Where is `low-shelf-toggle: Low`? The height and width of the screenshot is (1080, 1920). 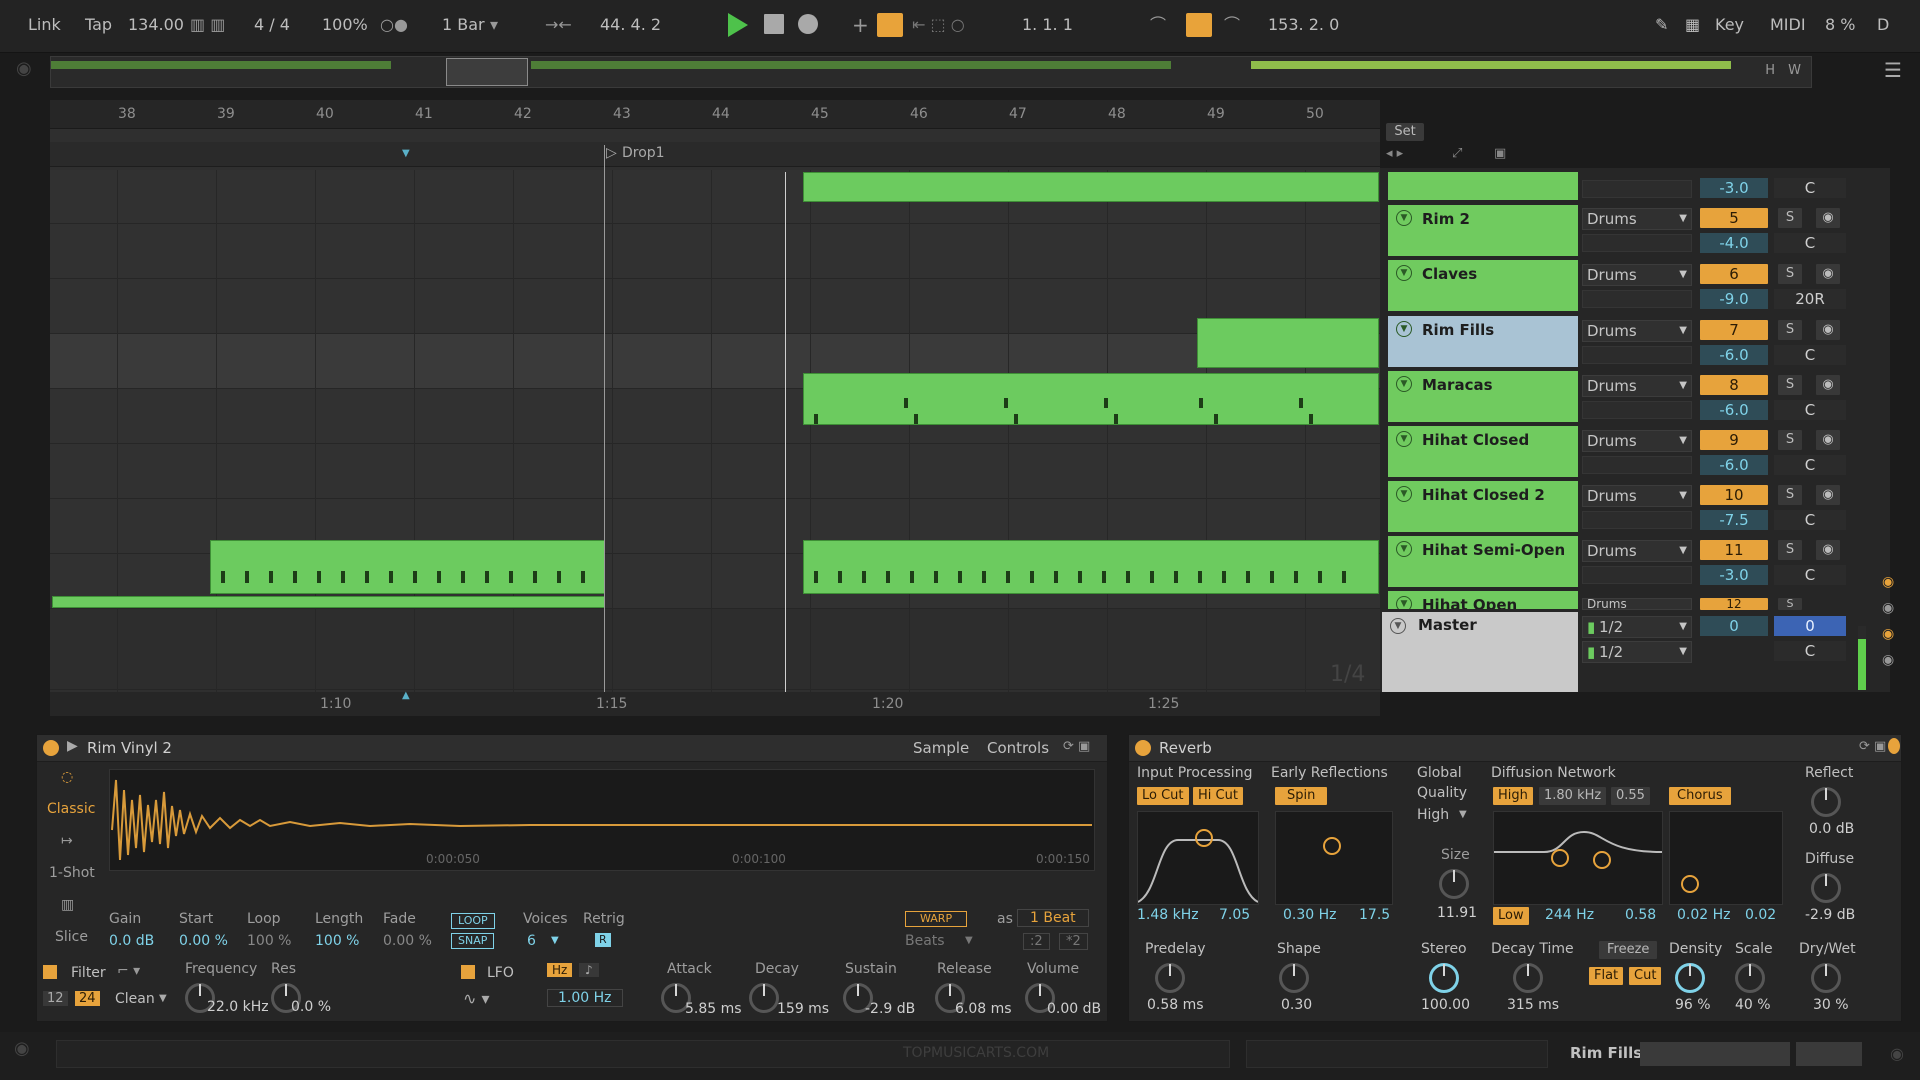 low-shelf-toggle: Low is located at coordinates (1511, 916).